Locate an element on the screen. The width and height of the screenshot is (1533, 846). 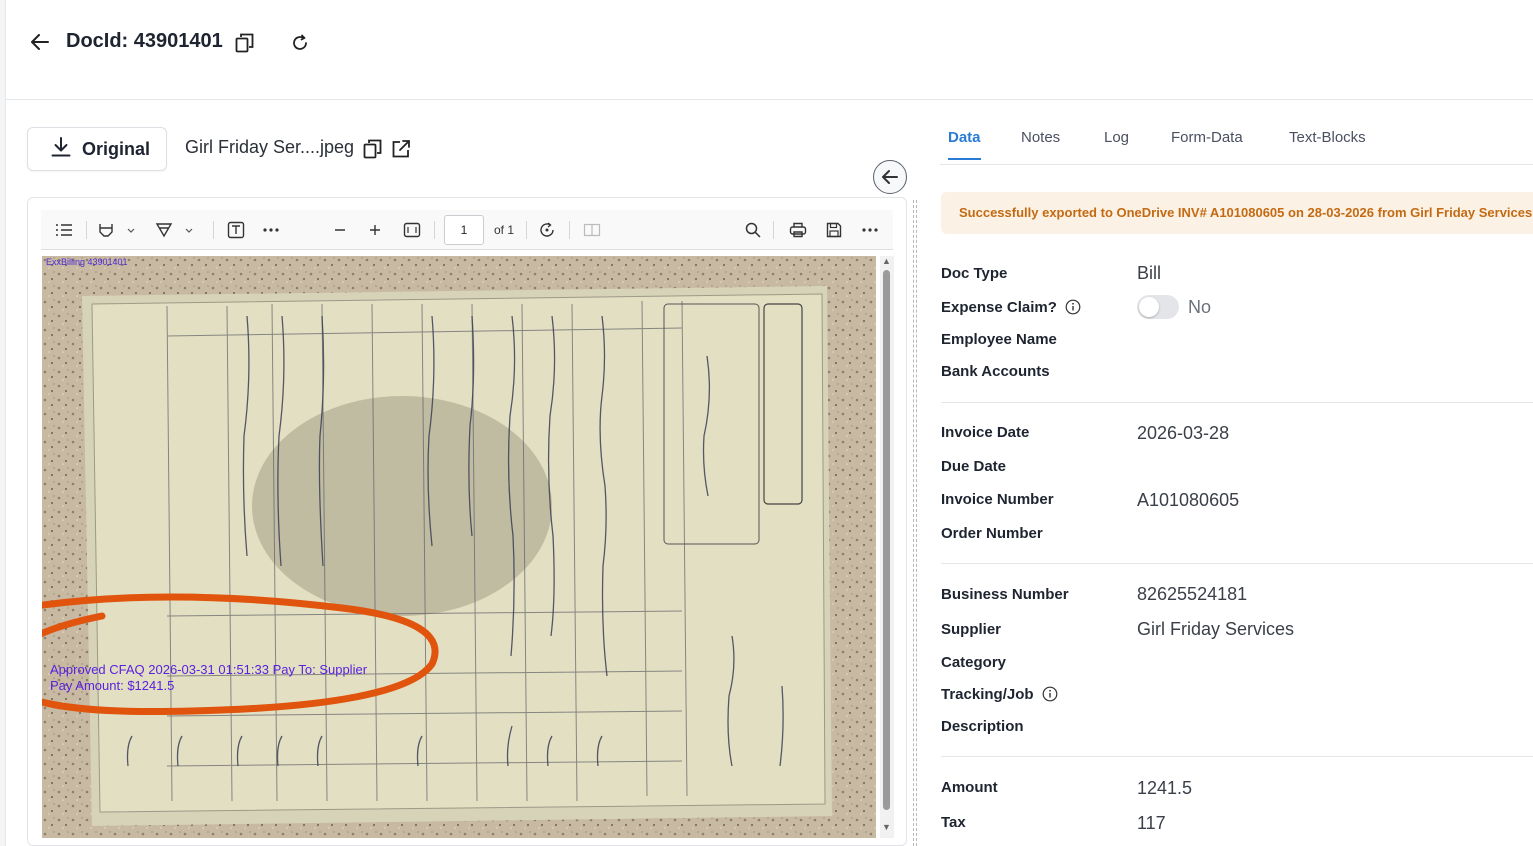
expense-claim-value: No is located at coordinates (1200, 307).